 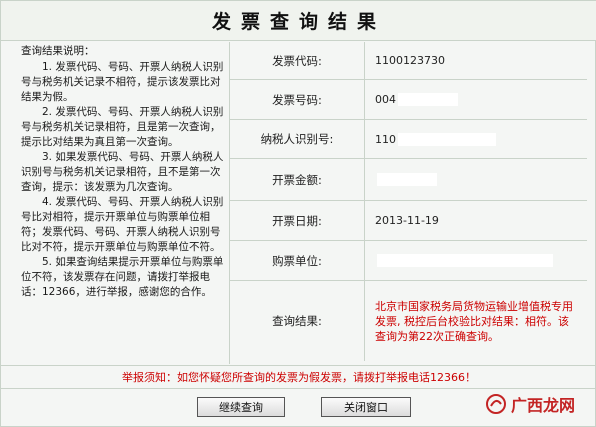 What do you see at coordinates (496, 404) in the screenshot?
I see `dragon-logo-icon` at bounding box center [496, 404].